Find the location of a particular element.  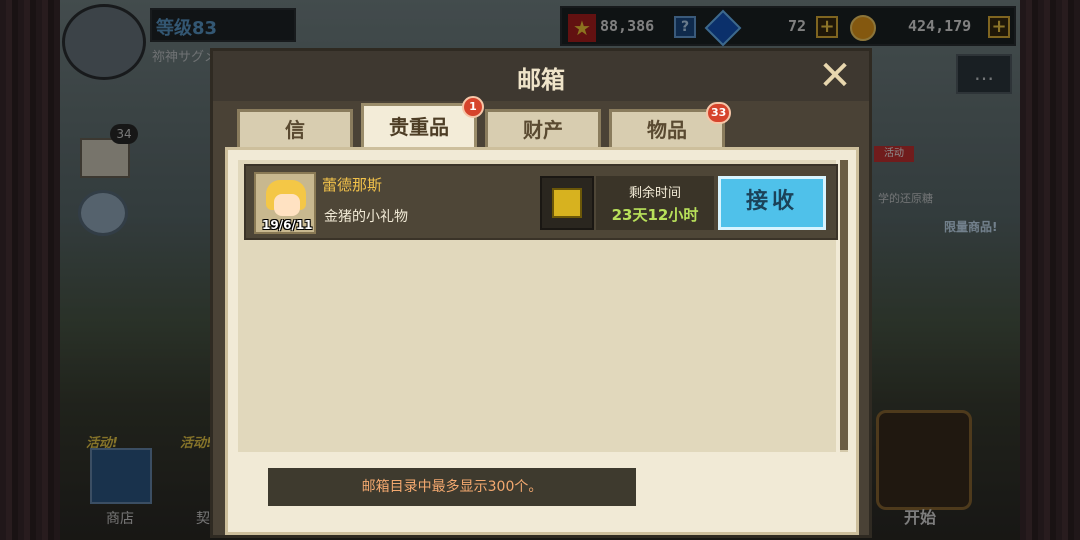

tab-label: 信 is located at coordinates (295, 130).